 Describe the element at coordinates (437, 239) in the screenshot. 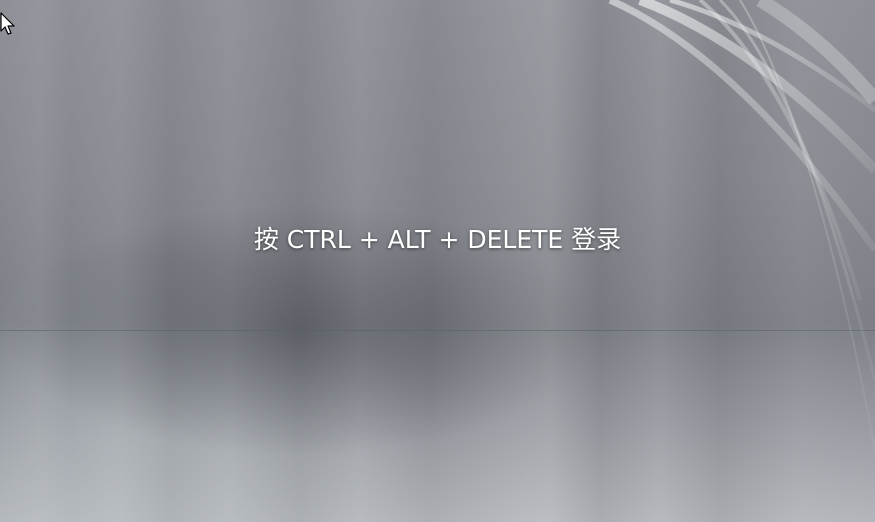

I see `ctrl-alt-delete-prompt: 按 CTRL + ALT + DELETE 登录` at that location.